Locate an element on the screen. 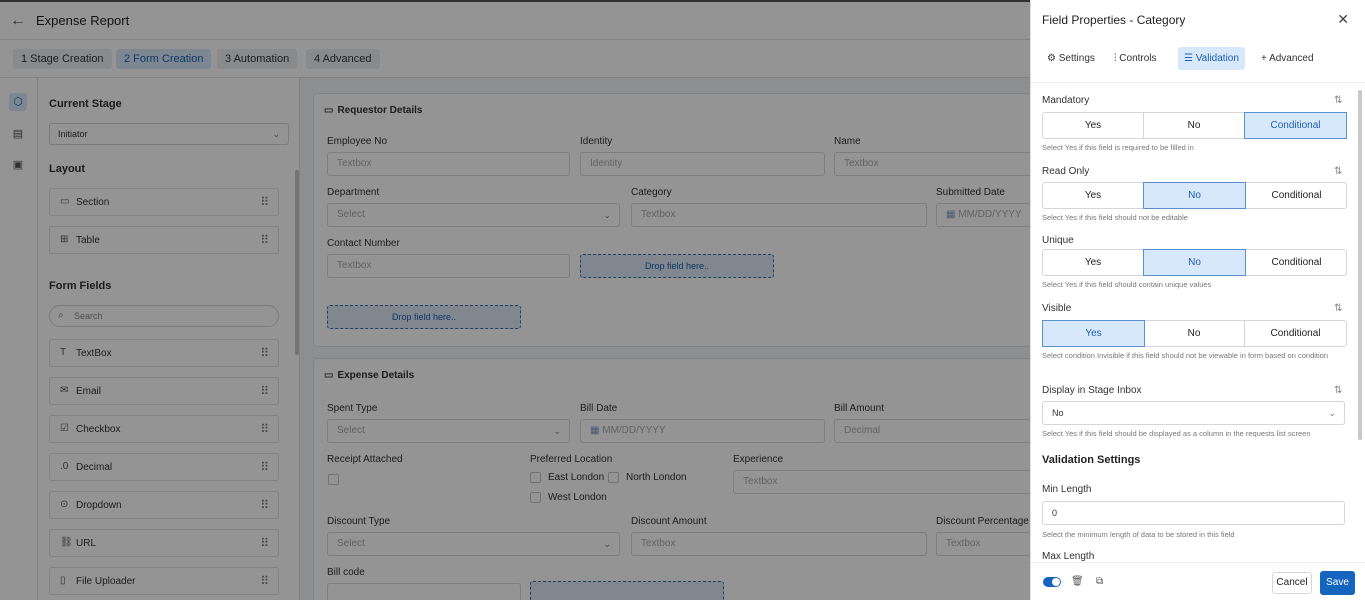  visible-toggle-group: Yes No Conditional is located at coordinates (1194, 333).